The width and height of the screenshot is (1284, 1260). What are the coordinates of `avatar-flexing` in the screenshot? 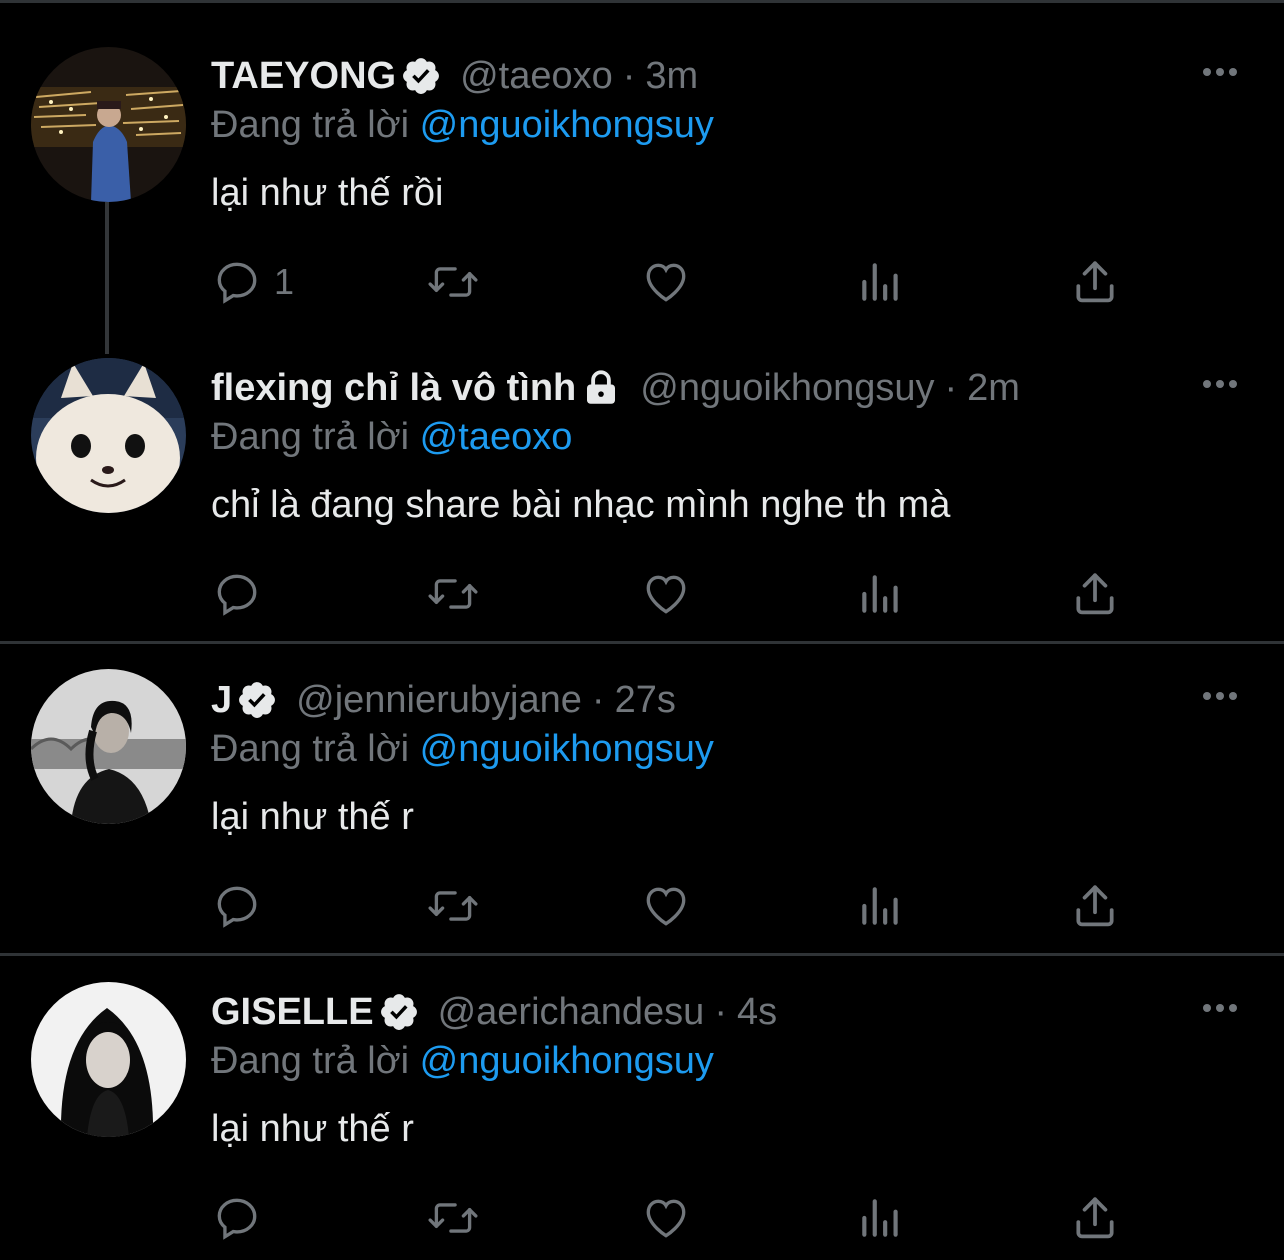 It's located at (108, 435).